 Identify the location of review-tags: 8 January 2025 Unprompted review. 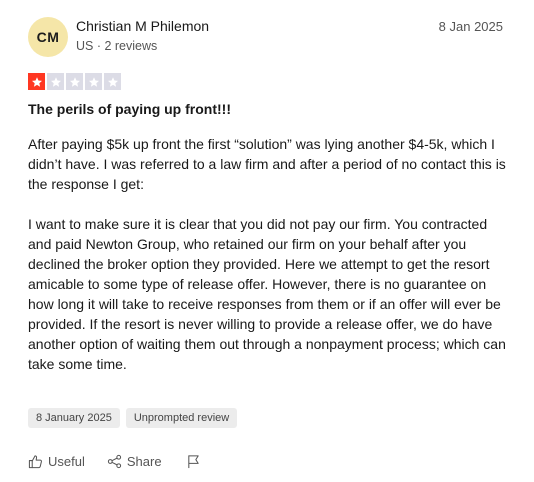
(133, 418).